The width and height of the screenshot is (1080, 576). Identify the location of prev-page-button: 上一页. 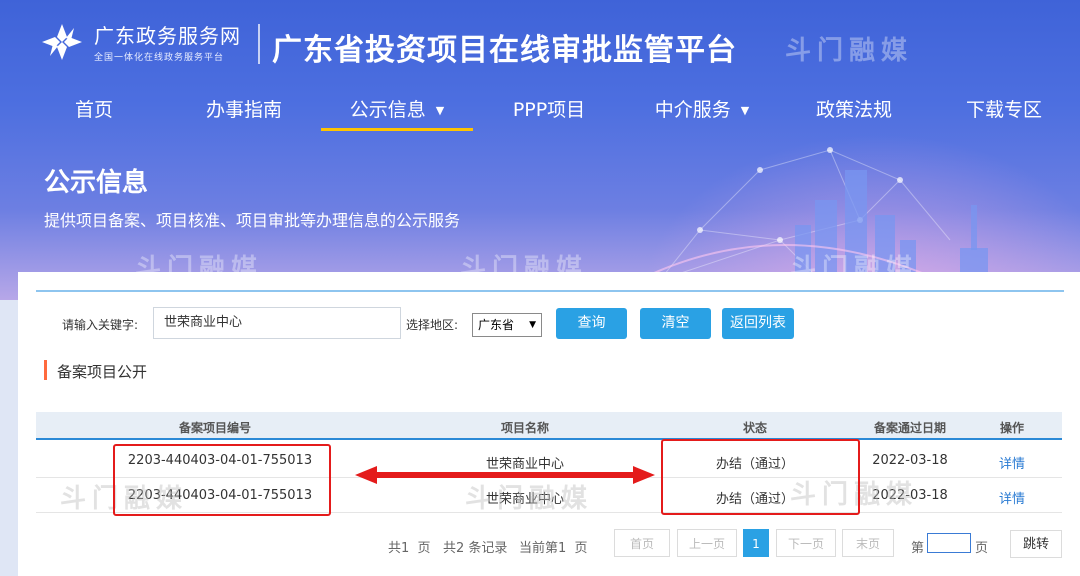
(707, 543).